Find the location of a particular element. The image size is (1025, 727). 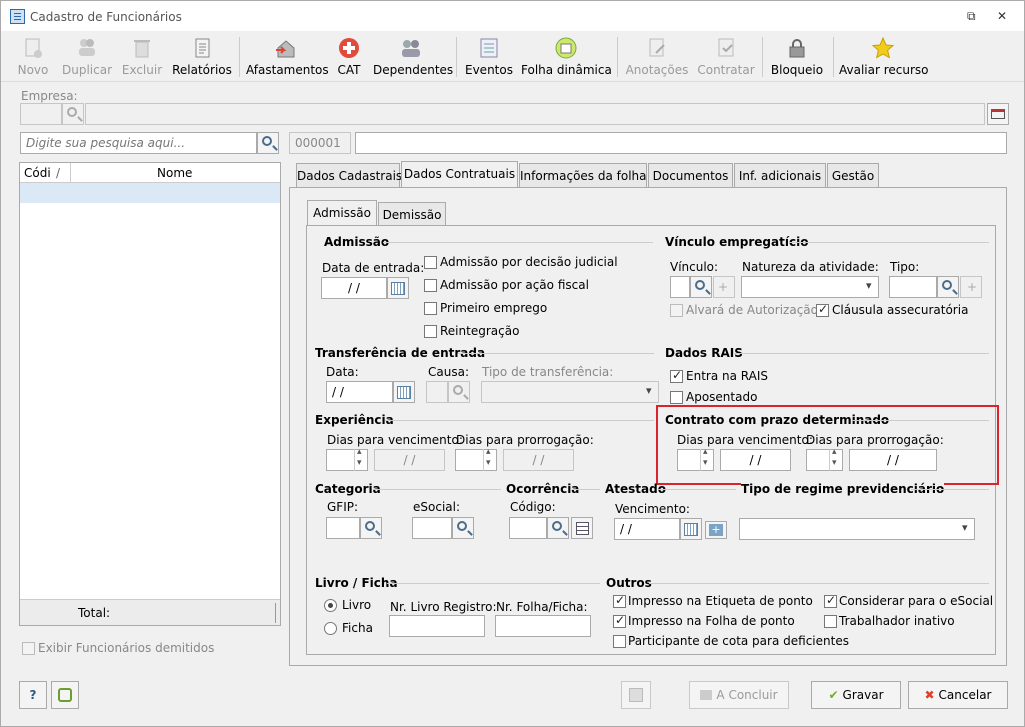

tab-documentos: Documentos is located at coordinates (690, 175).